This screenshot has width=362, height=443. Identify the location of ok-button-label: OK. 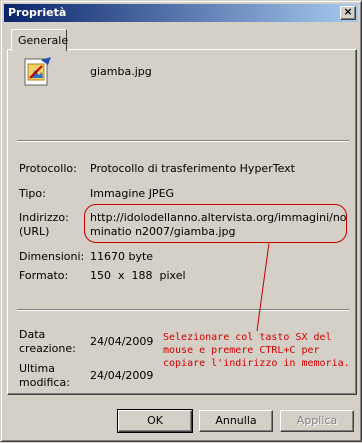
(155, 420).